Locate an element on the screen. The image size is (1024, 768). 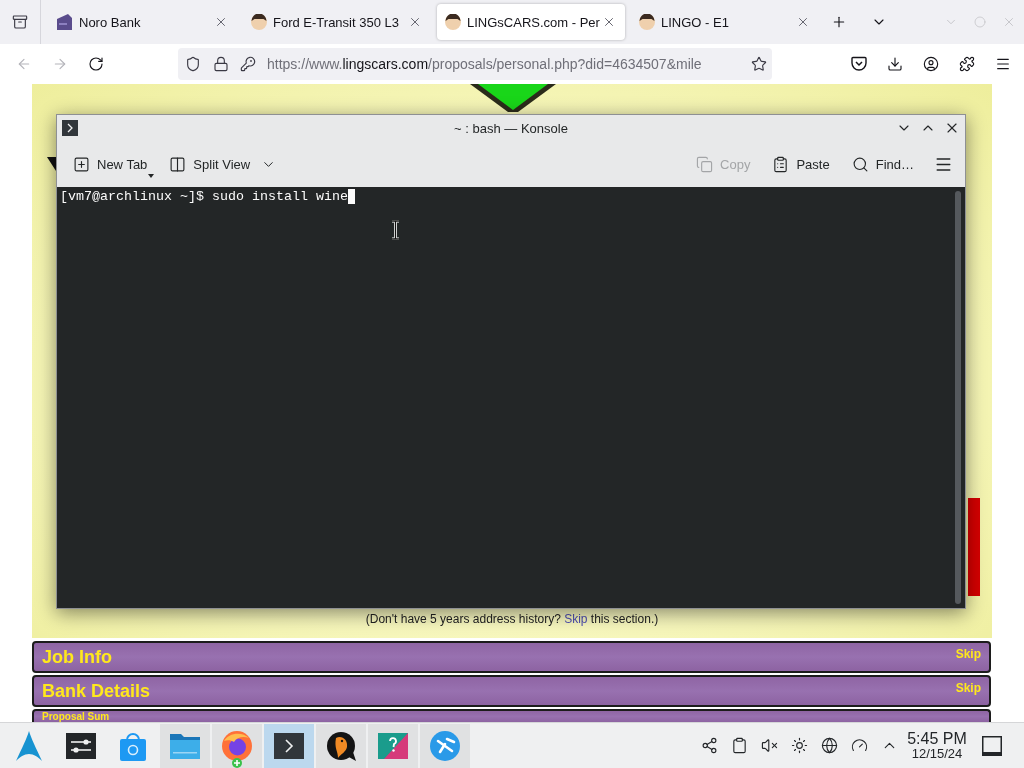
down-triangle-icon is located at coordinates (513, 98).